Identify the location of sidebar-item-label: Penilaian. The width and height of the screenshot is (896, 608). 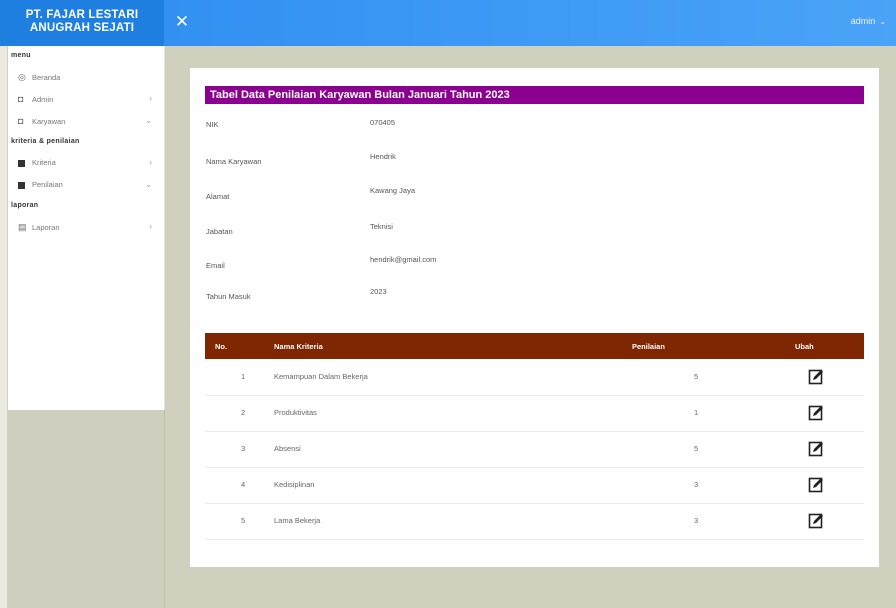
(47, 184).